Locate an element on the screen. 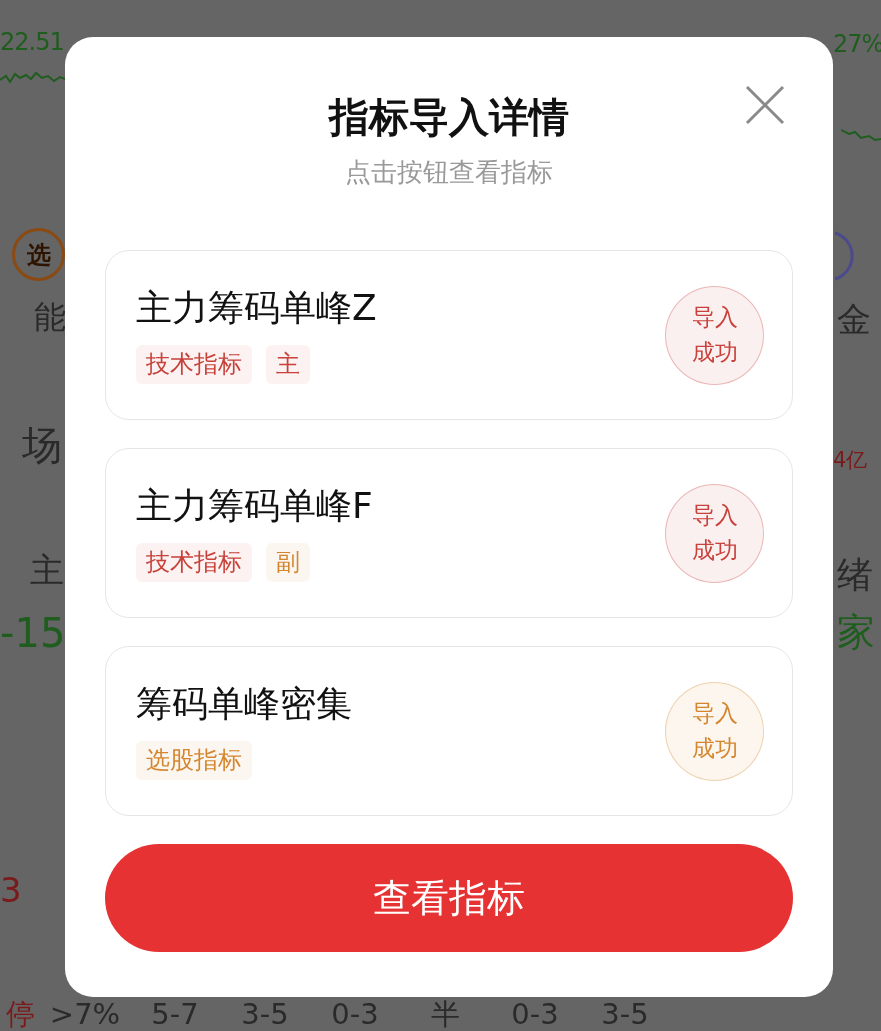 Image resolution: width=881 pixels, height=1031 pixels. background-text: 半 is located at coordinates (445, 1014).